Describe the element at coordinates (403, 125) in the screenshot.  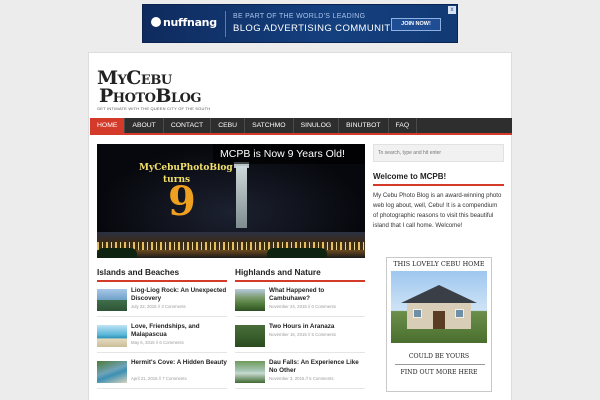
I see `nav-item-faq: FAQ` at that location.